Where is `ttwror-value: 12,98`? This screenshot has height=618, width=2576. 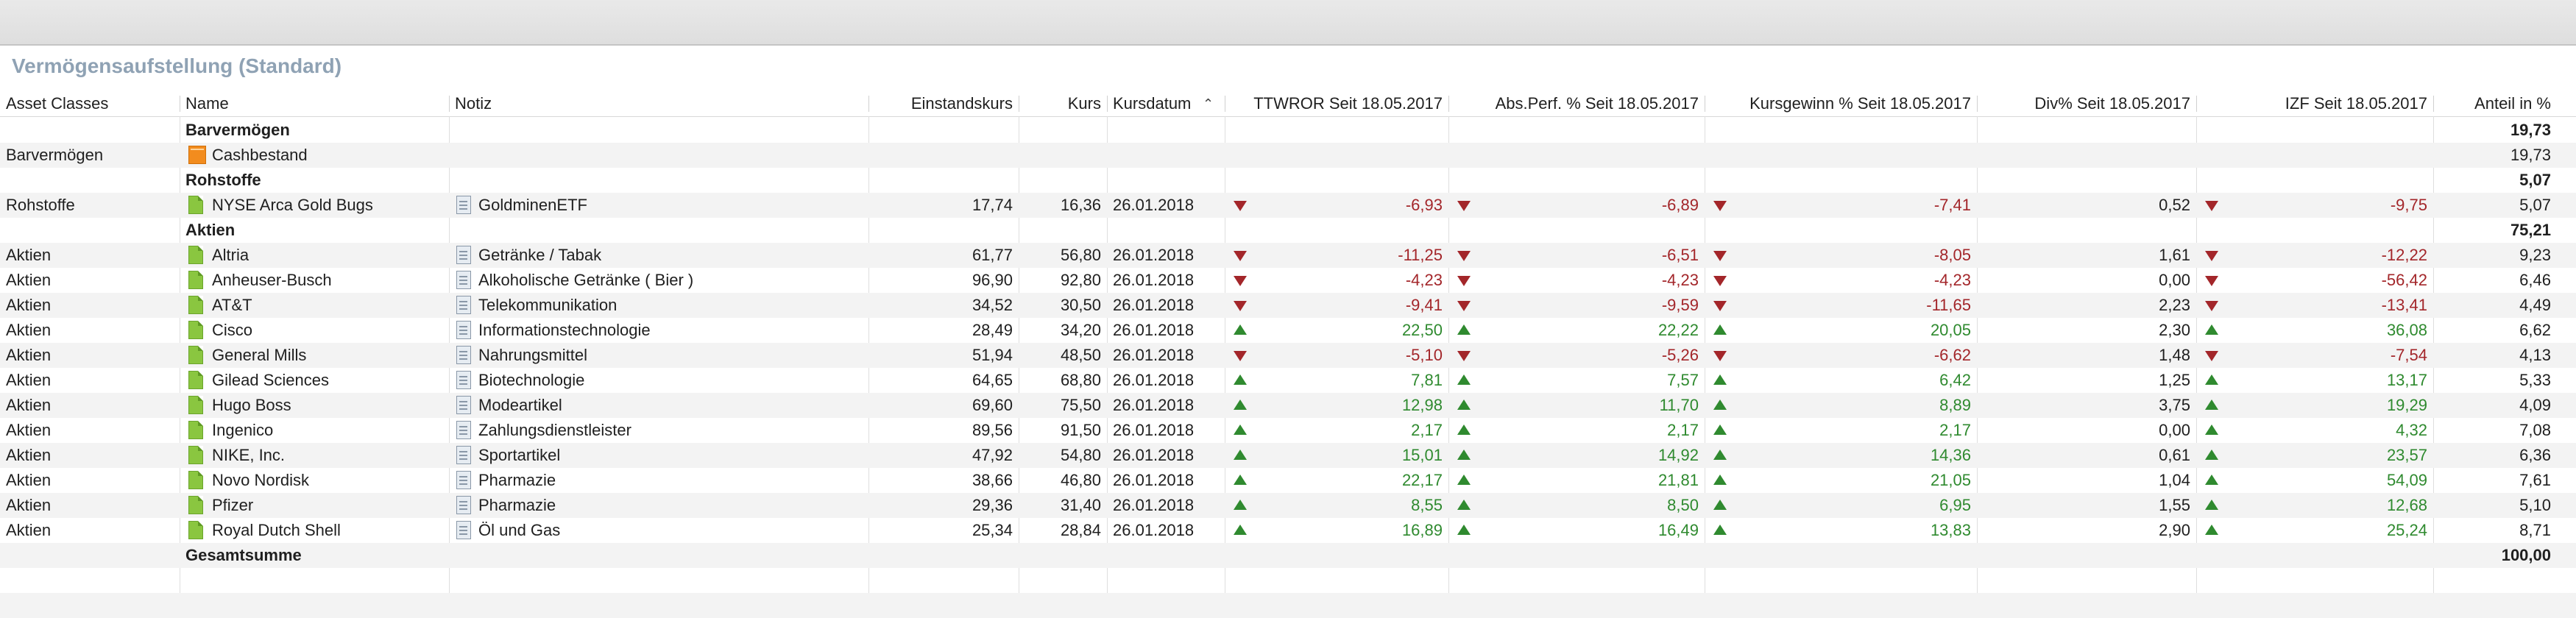 ttwror-value: 12,98 is located at coordinates (1422, 405).